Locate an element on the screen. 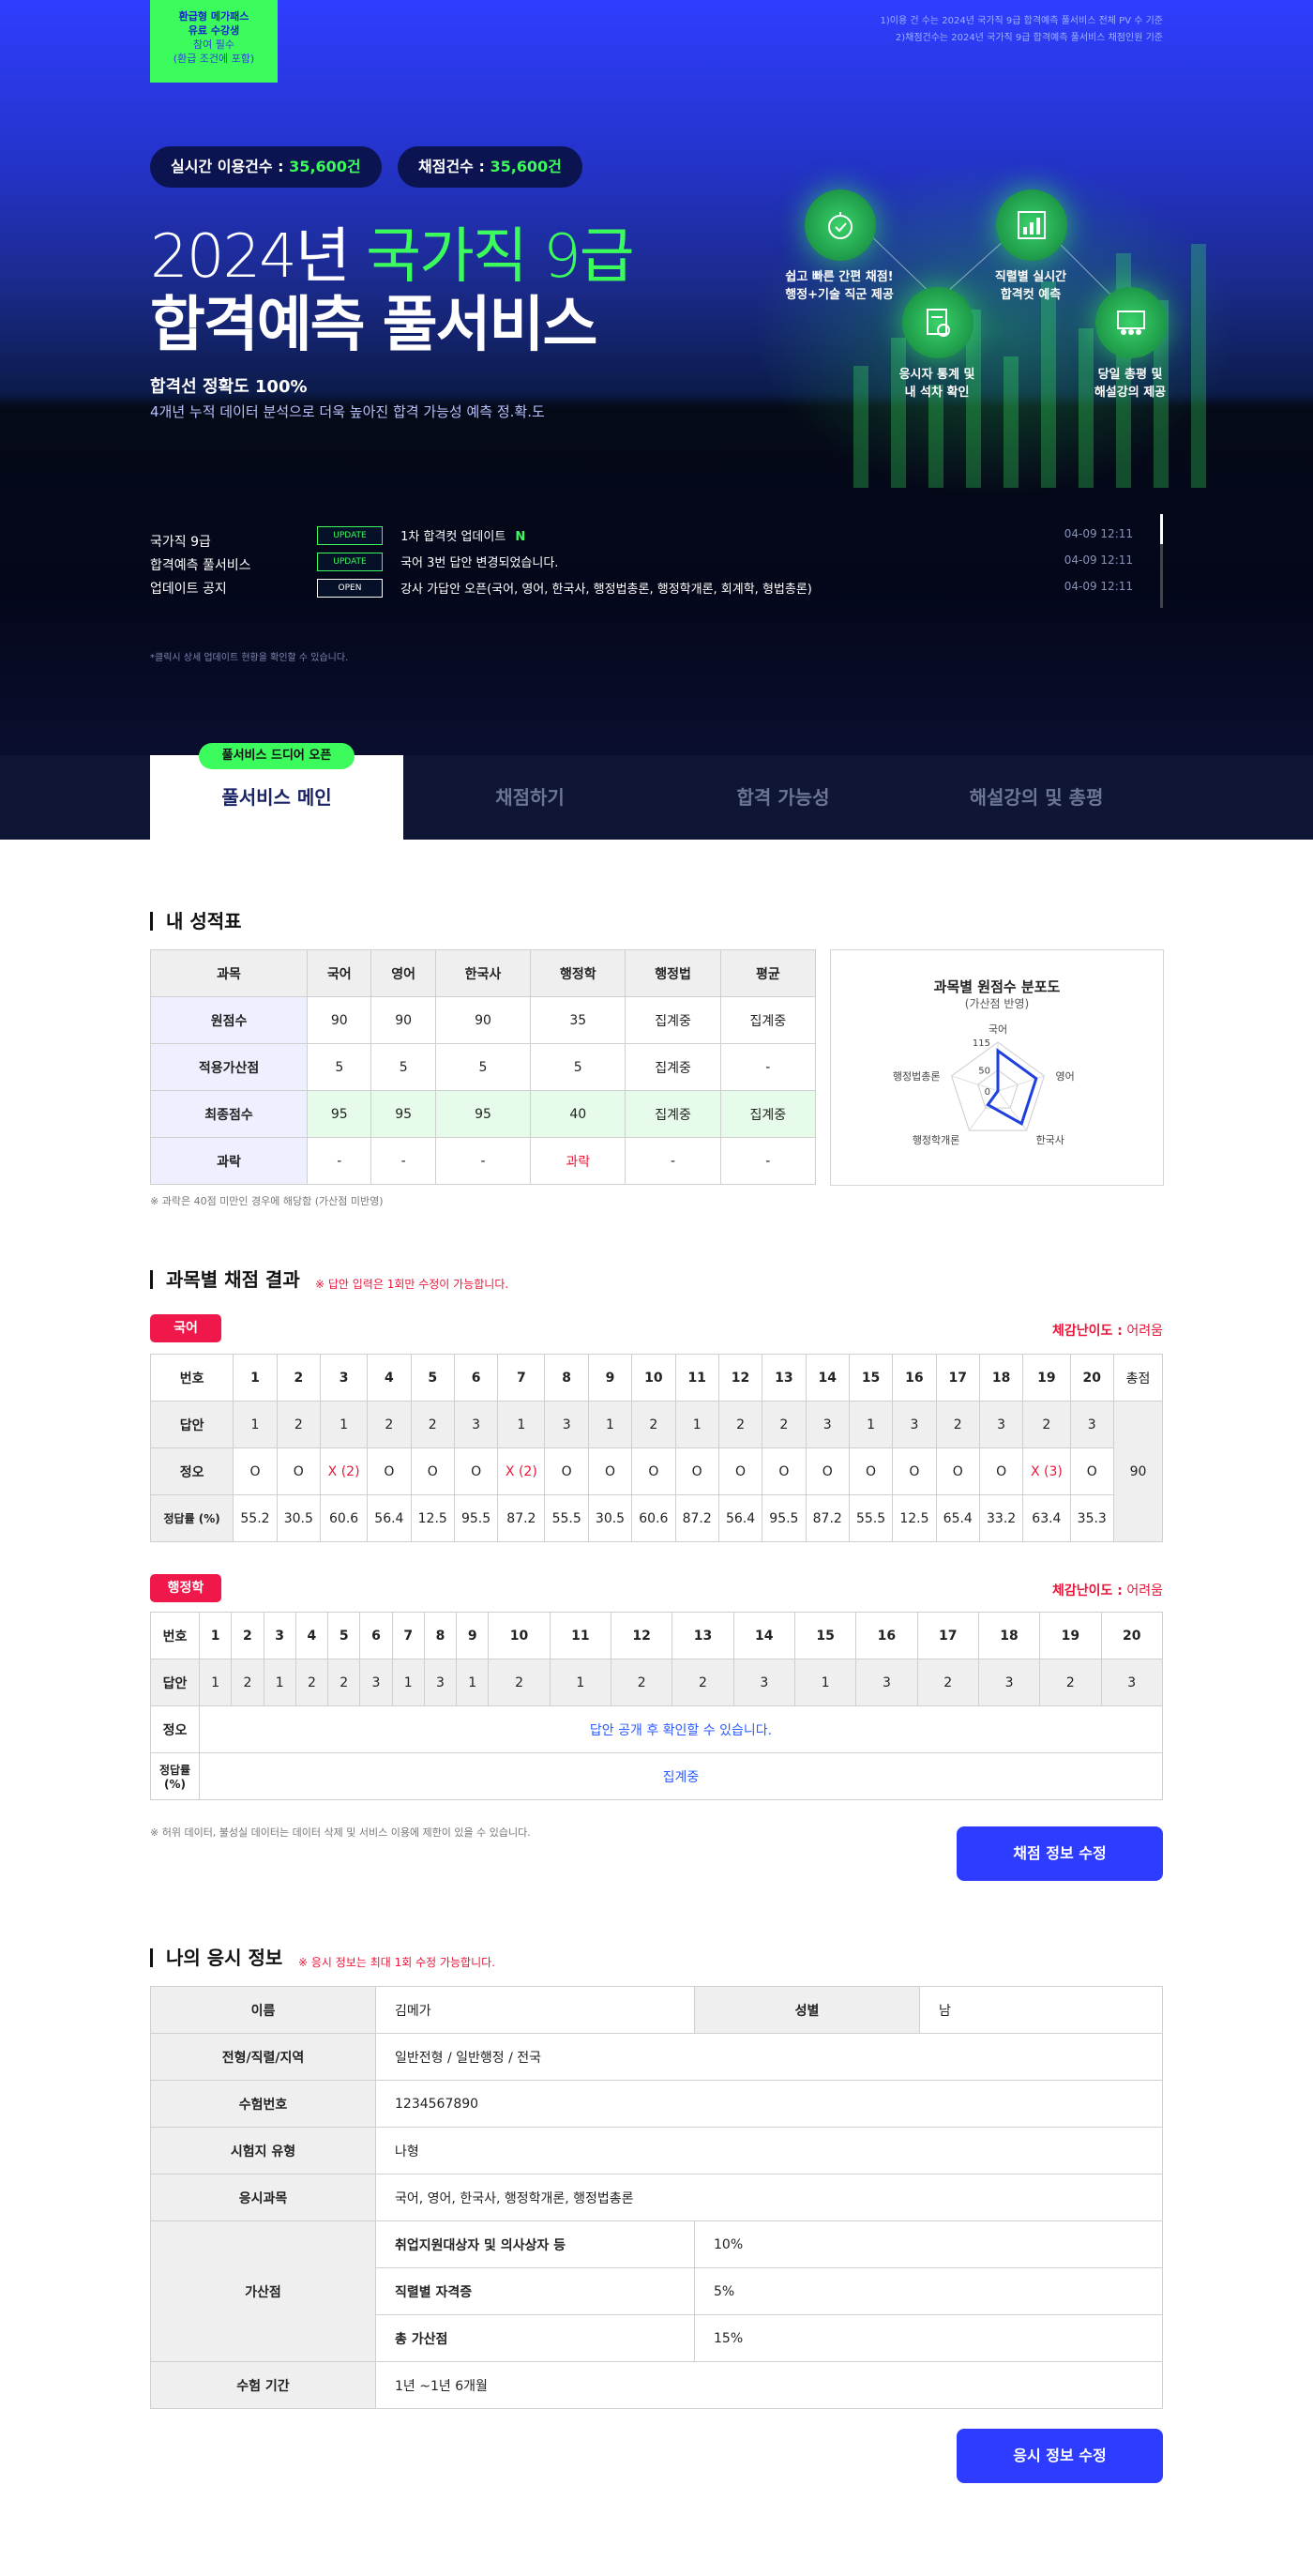  tab-scoring: 채점하기 is located at coordinates (529, 798).